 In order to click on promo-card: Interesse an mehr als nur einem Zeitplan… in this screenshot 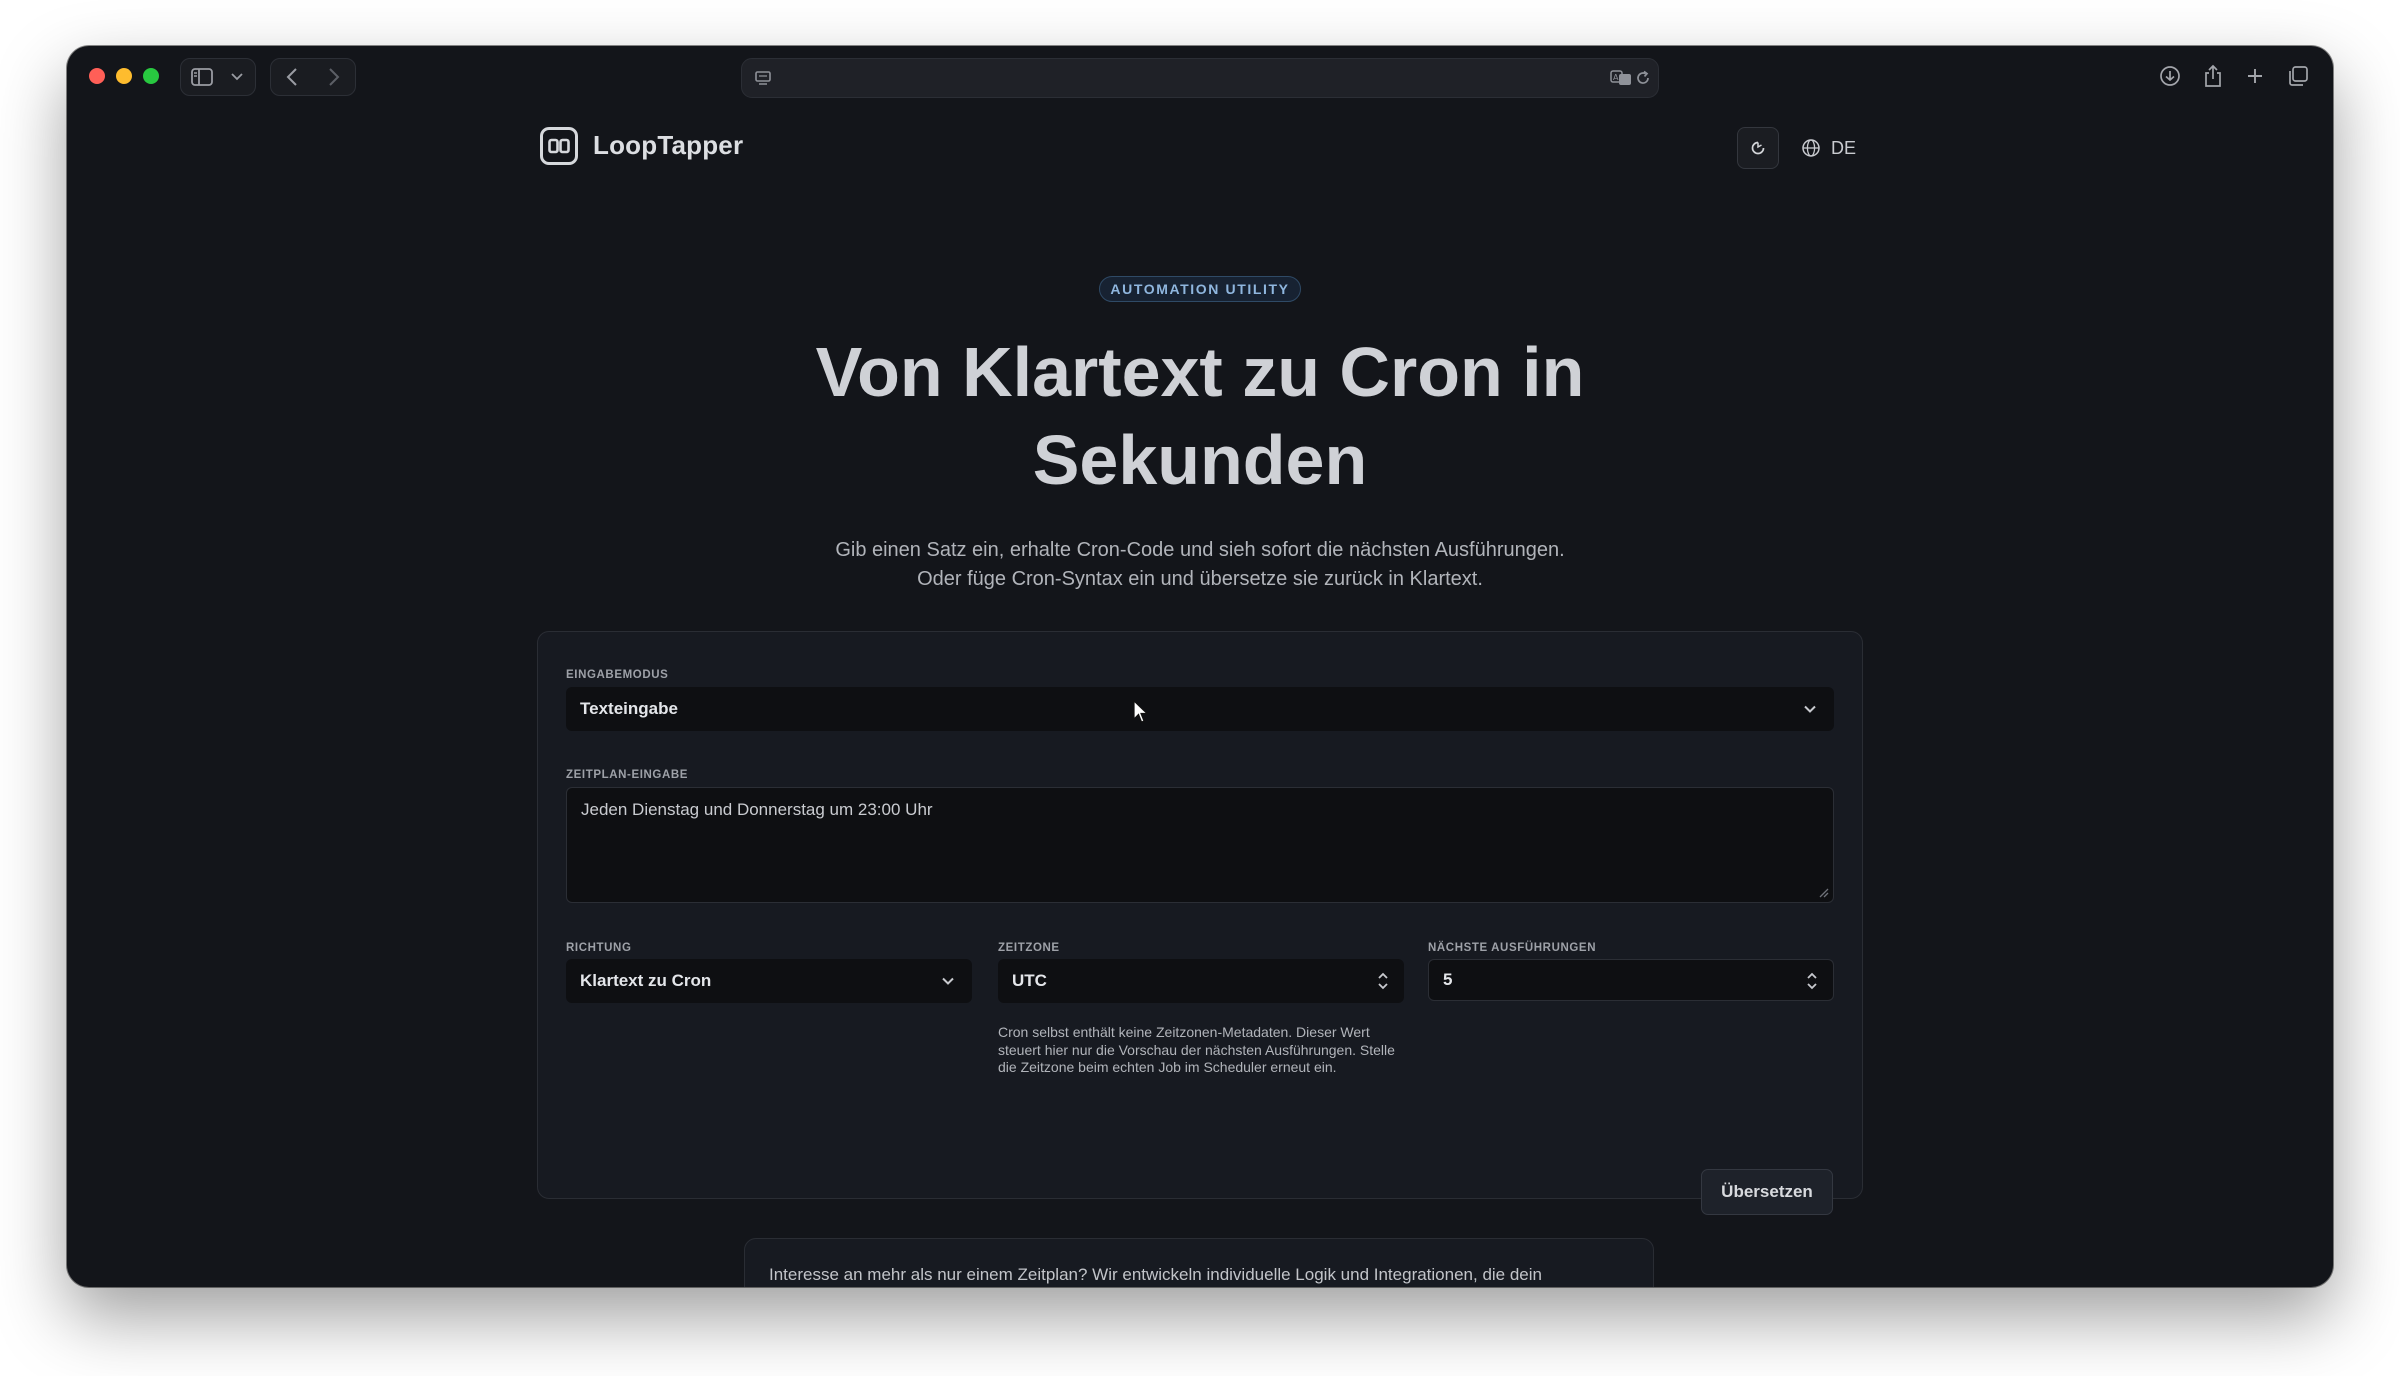, I will do `click(1199, 1262)`.